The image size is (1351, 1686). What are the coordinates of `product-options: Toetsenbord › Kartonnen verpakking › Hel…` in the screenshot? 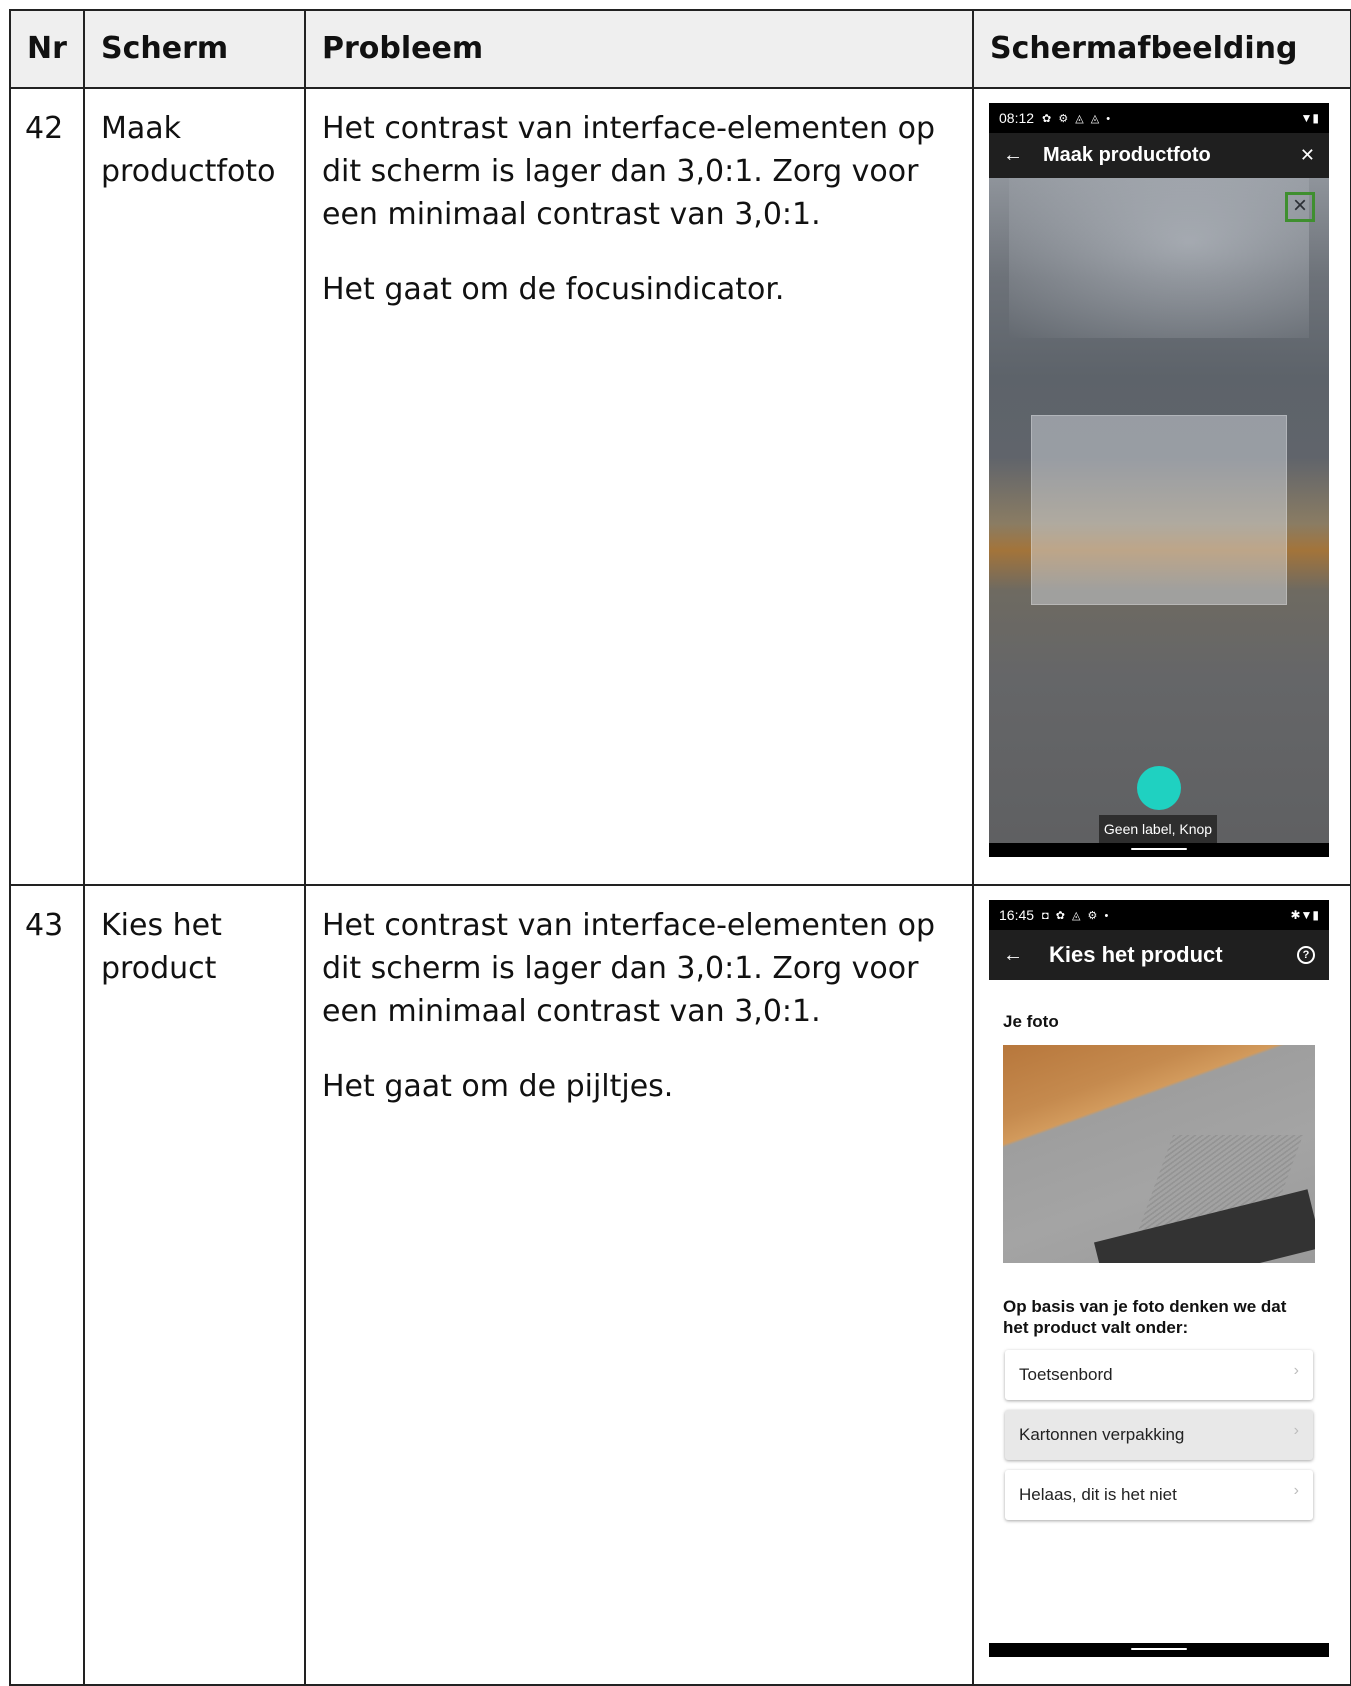 It's located at (1159, 1435).